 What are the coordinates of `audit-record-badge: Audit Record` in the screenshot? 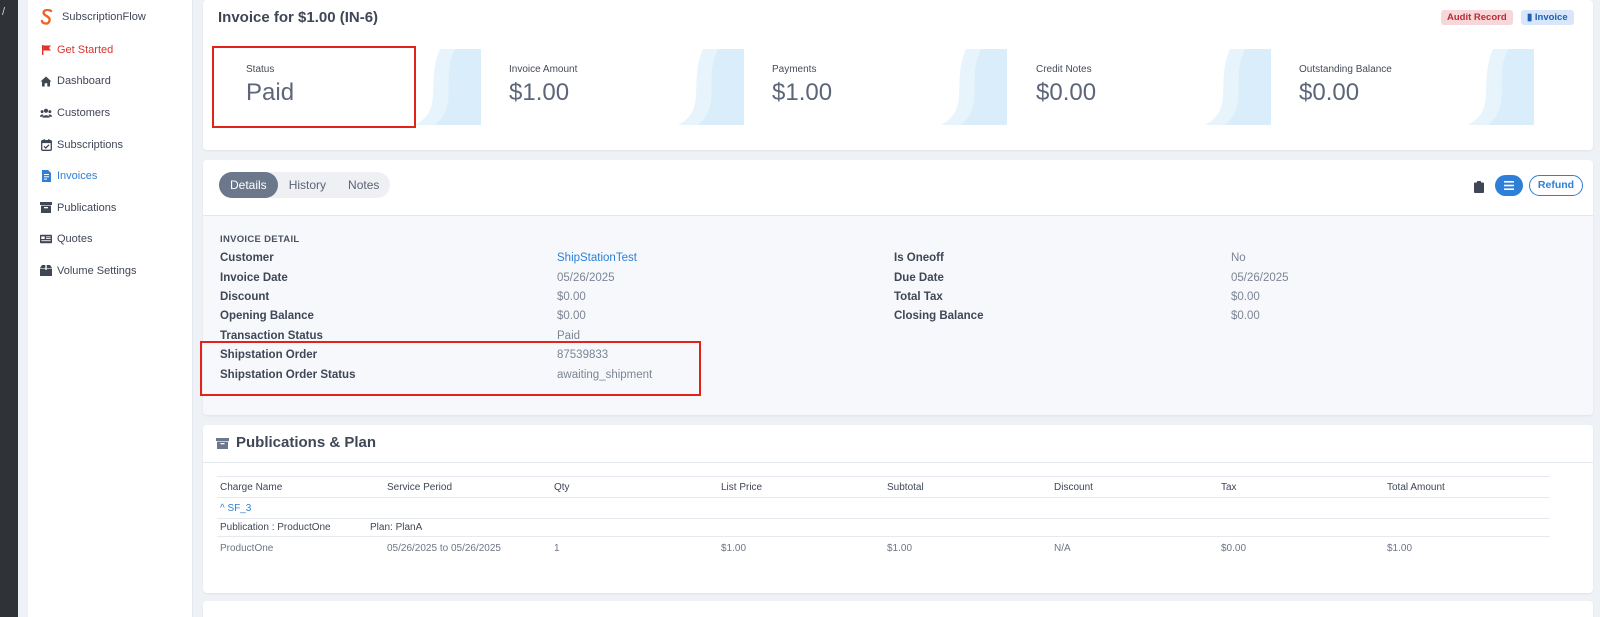 It's located at (1477, 17).